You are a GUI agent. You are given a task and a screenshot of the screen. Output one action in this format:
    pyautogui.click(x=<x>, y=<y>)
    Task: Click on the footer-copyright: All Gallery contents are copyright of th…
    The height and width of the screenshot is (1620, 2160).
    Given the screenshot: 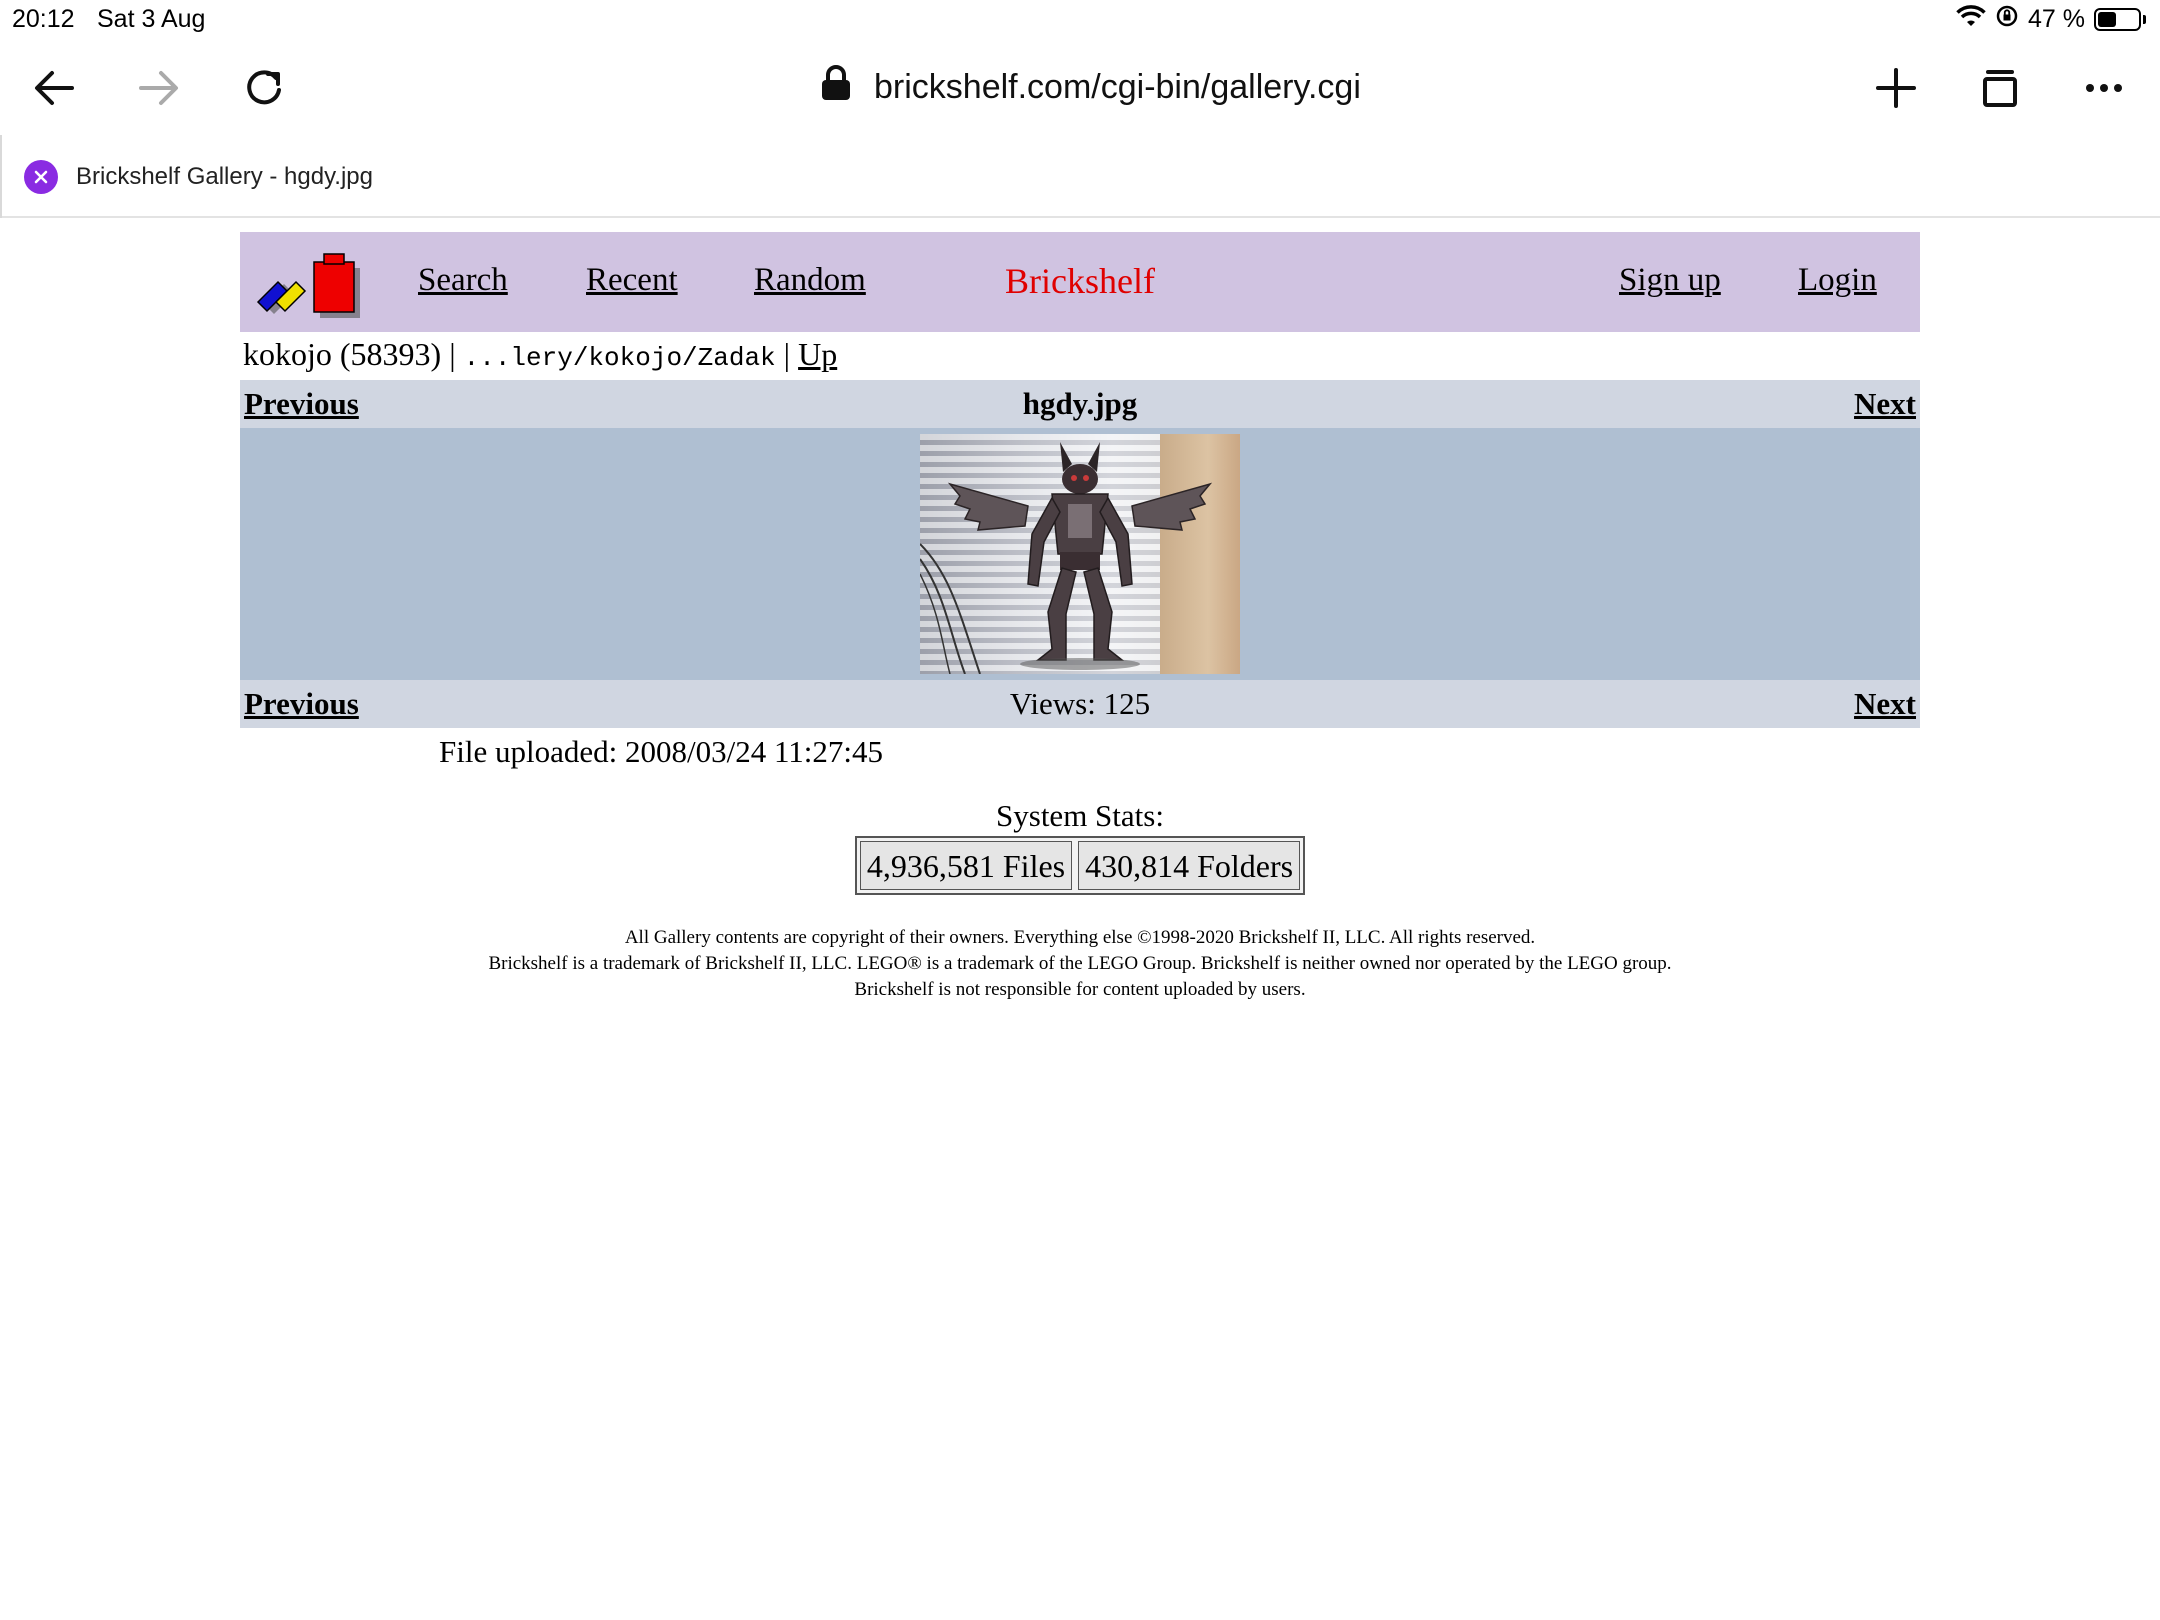 What is the action you would take?
    pyautogui.click(x=1080, y=937)
    